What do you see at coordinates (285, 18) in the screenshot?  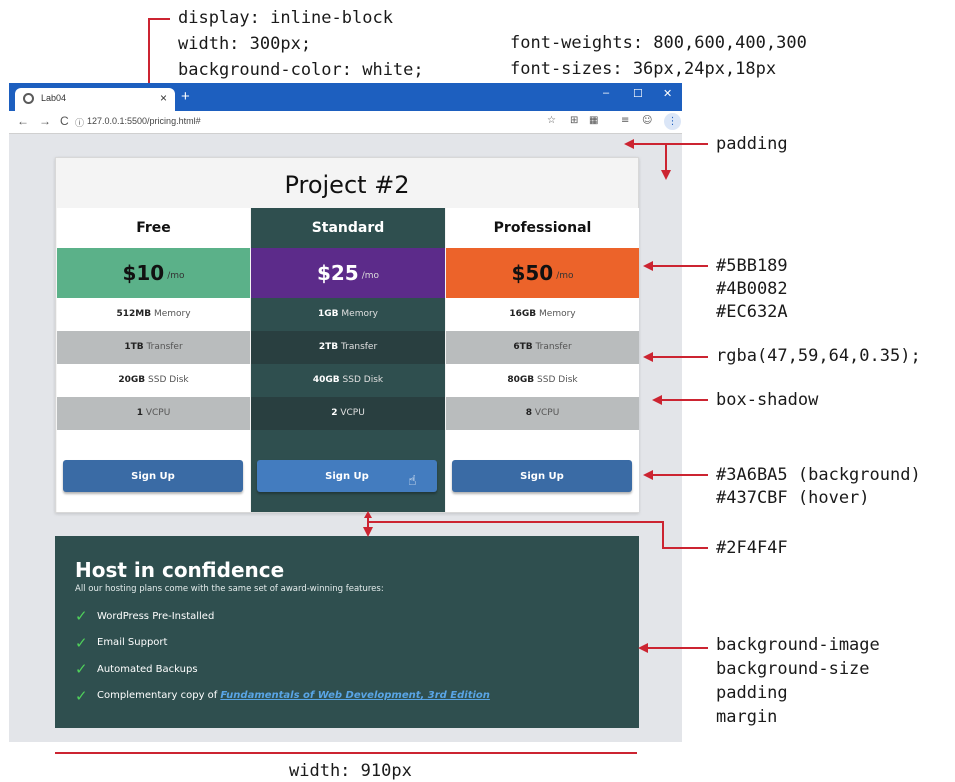 I see `annotation-display: display: inline-block` at bounding box center [285, 18].